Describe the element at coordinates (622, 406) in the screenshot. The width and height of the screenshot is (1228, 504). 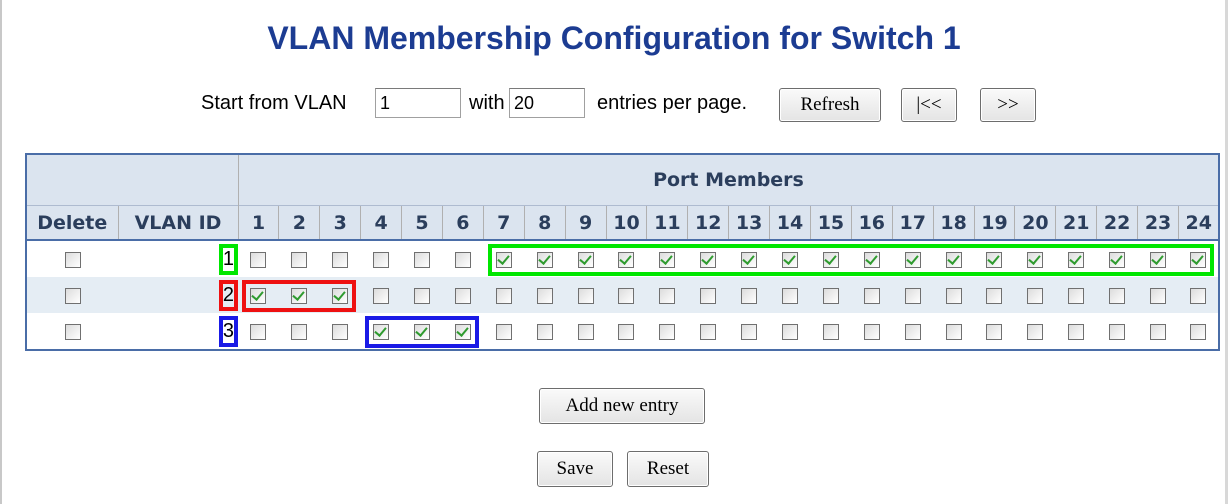
I see `add-new-entry-button: Add new entry` at that location.